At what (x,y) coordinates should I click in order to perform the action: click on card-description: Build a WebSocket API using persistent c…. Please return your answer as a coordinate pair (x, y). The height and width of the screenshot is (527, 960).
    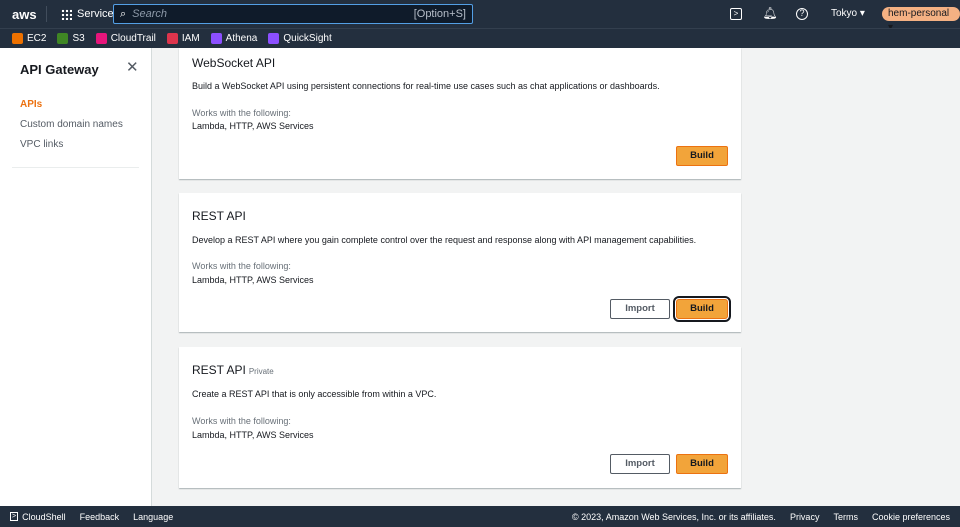
    Looking at the image, I should click on (426, 86).